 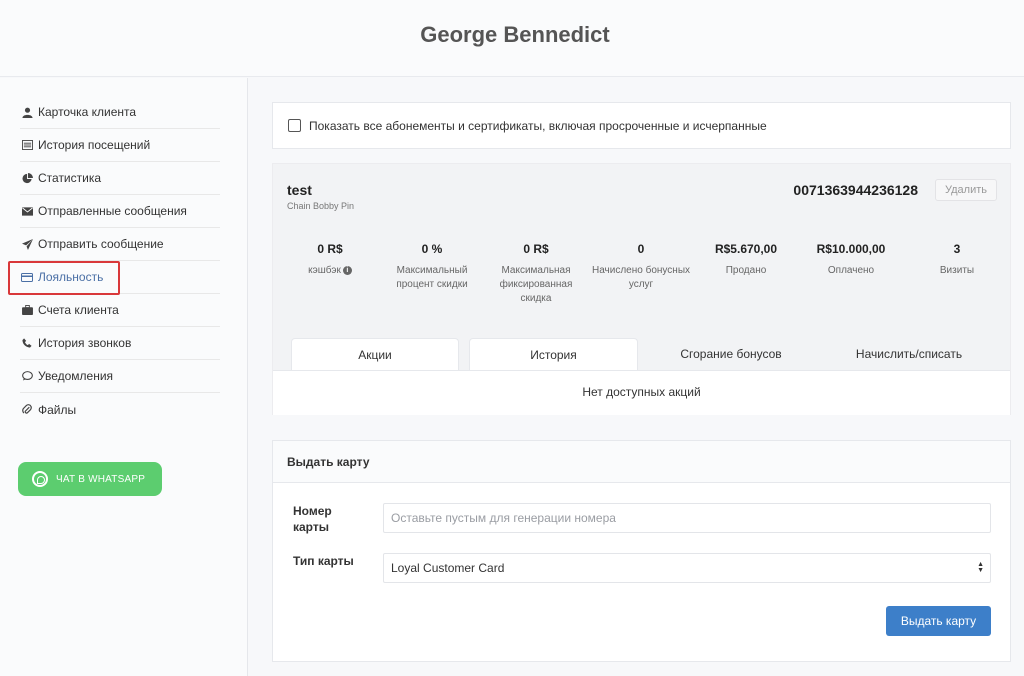 What do you see at coordinates (27, 112) in the screenshot?
I see `user-icon` at bounding box center [27, 112].